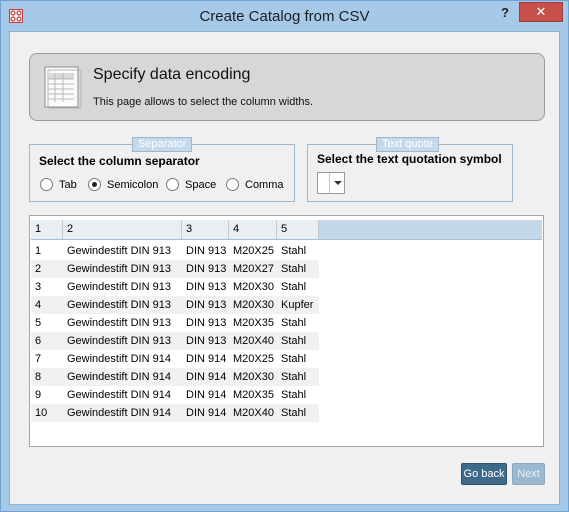  What do you see at coordinates (541, 12) in the screenshot?
I see `close-button: ✕` at bounding box center [541, 12].